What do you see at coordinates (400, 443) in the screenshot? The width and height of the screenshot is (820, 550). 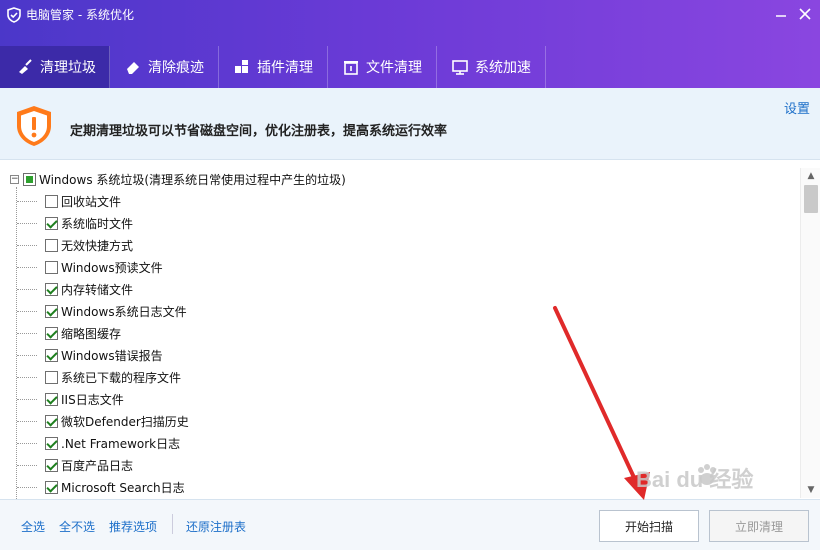 I see `tree-item: .Net Framework日志` at bounding box center [400, 443].